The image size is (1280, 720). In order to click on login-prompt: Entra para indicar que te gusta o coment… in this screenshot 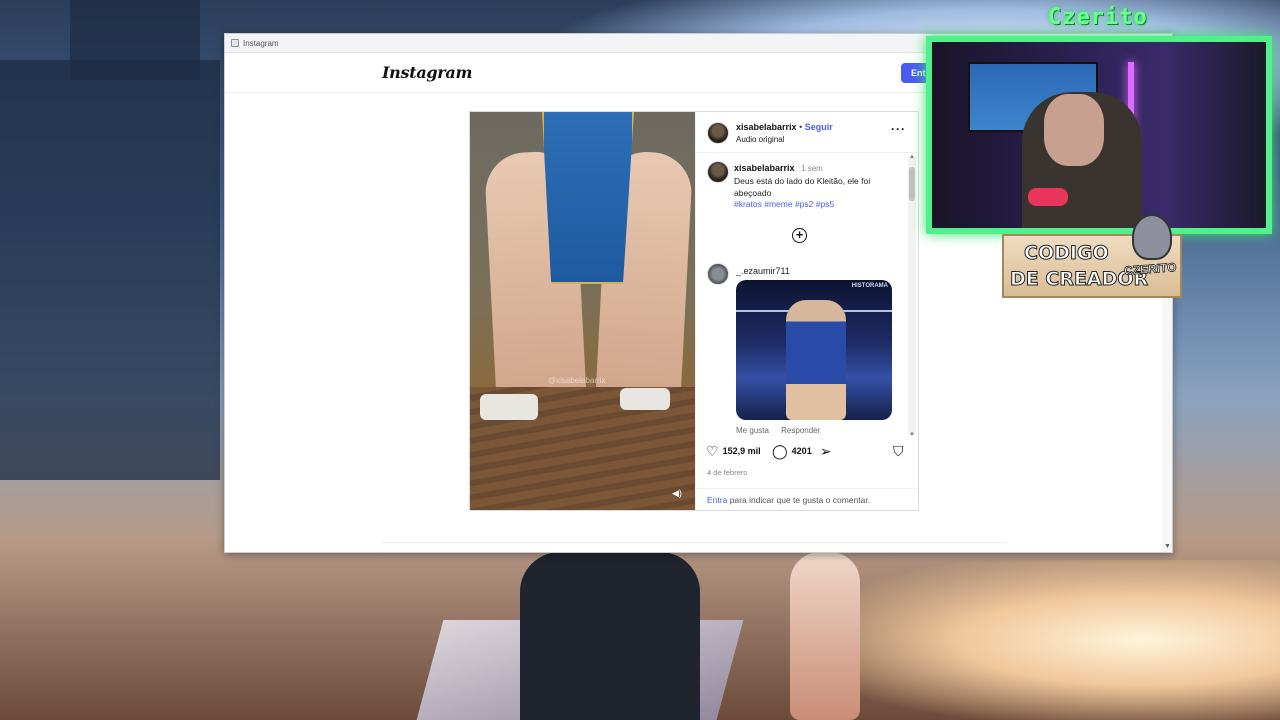, I will do `click(807, 499)`.